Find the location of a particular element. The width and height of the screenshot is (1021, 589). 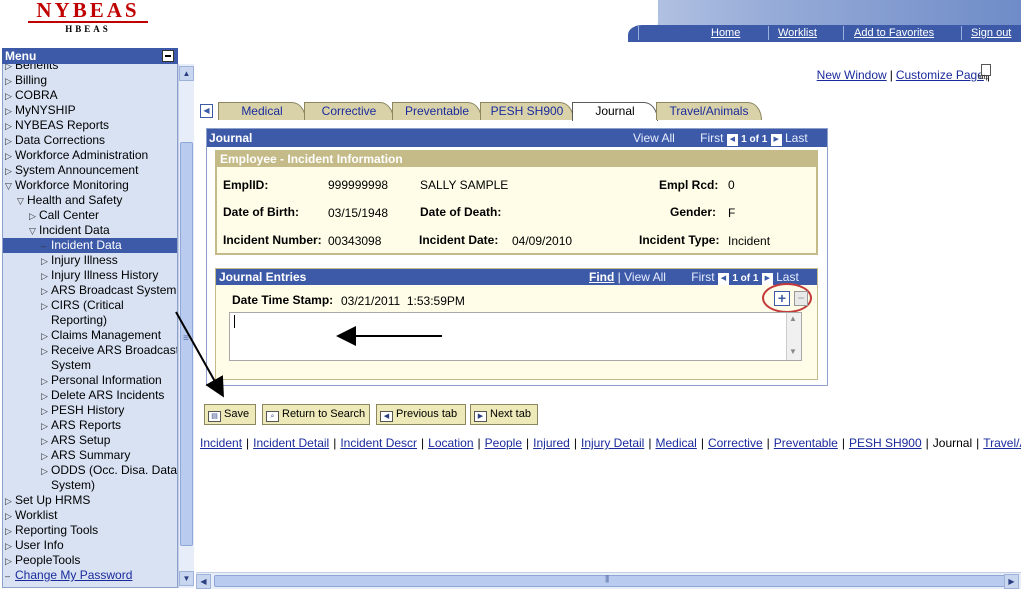

next-tab-button: ▶ Next tab is located at coordinates (504, 414).